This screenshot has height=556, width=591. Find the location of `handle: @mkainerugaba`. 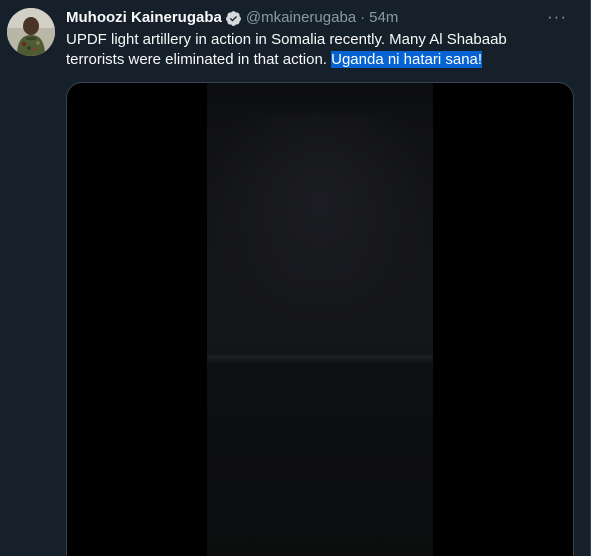

handle: @mkainerugaba is located at coordinates (301, 18).